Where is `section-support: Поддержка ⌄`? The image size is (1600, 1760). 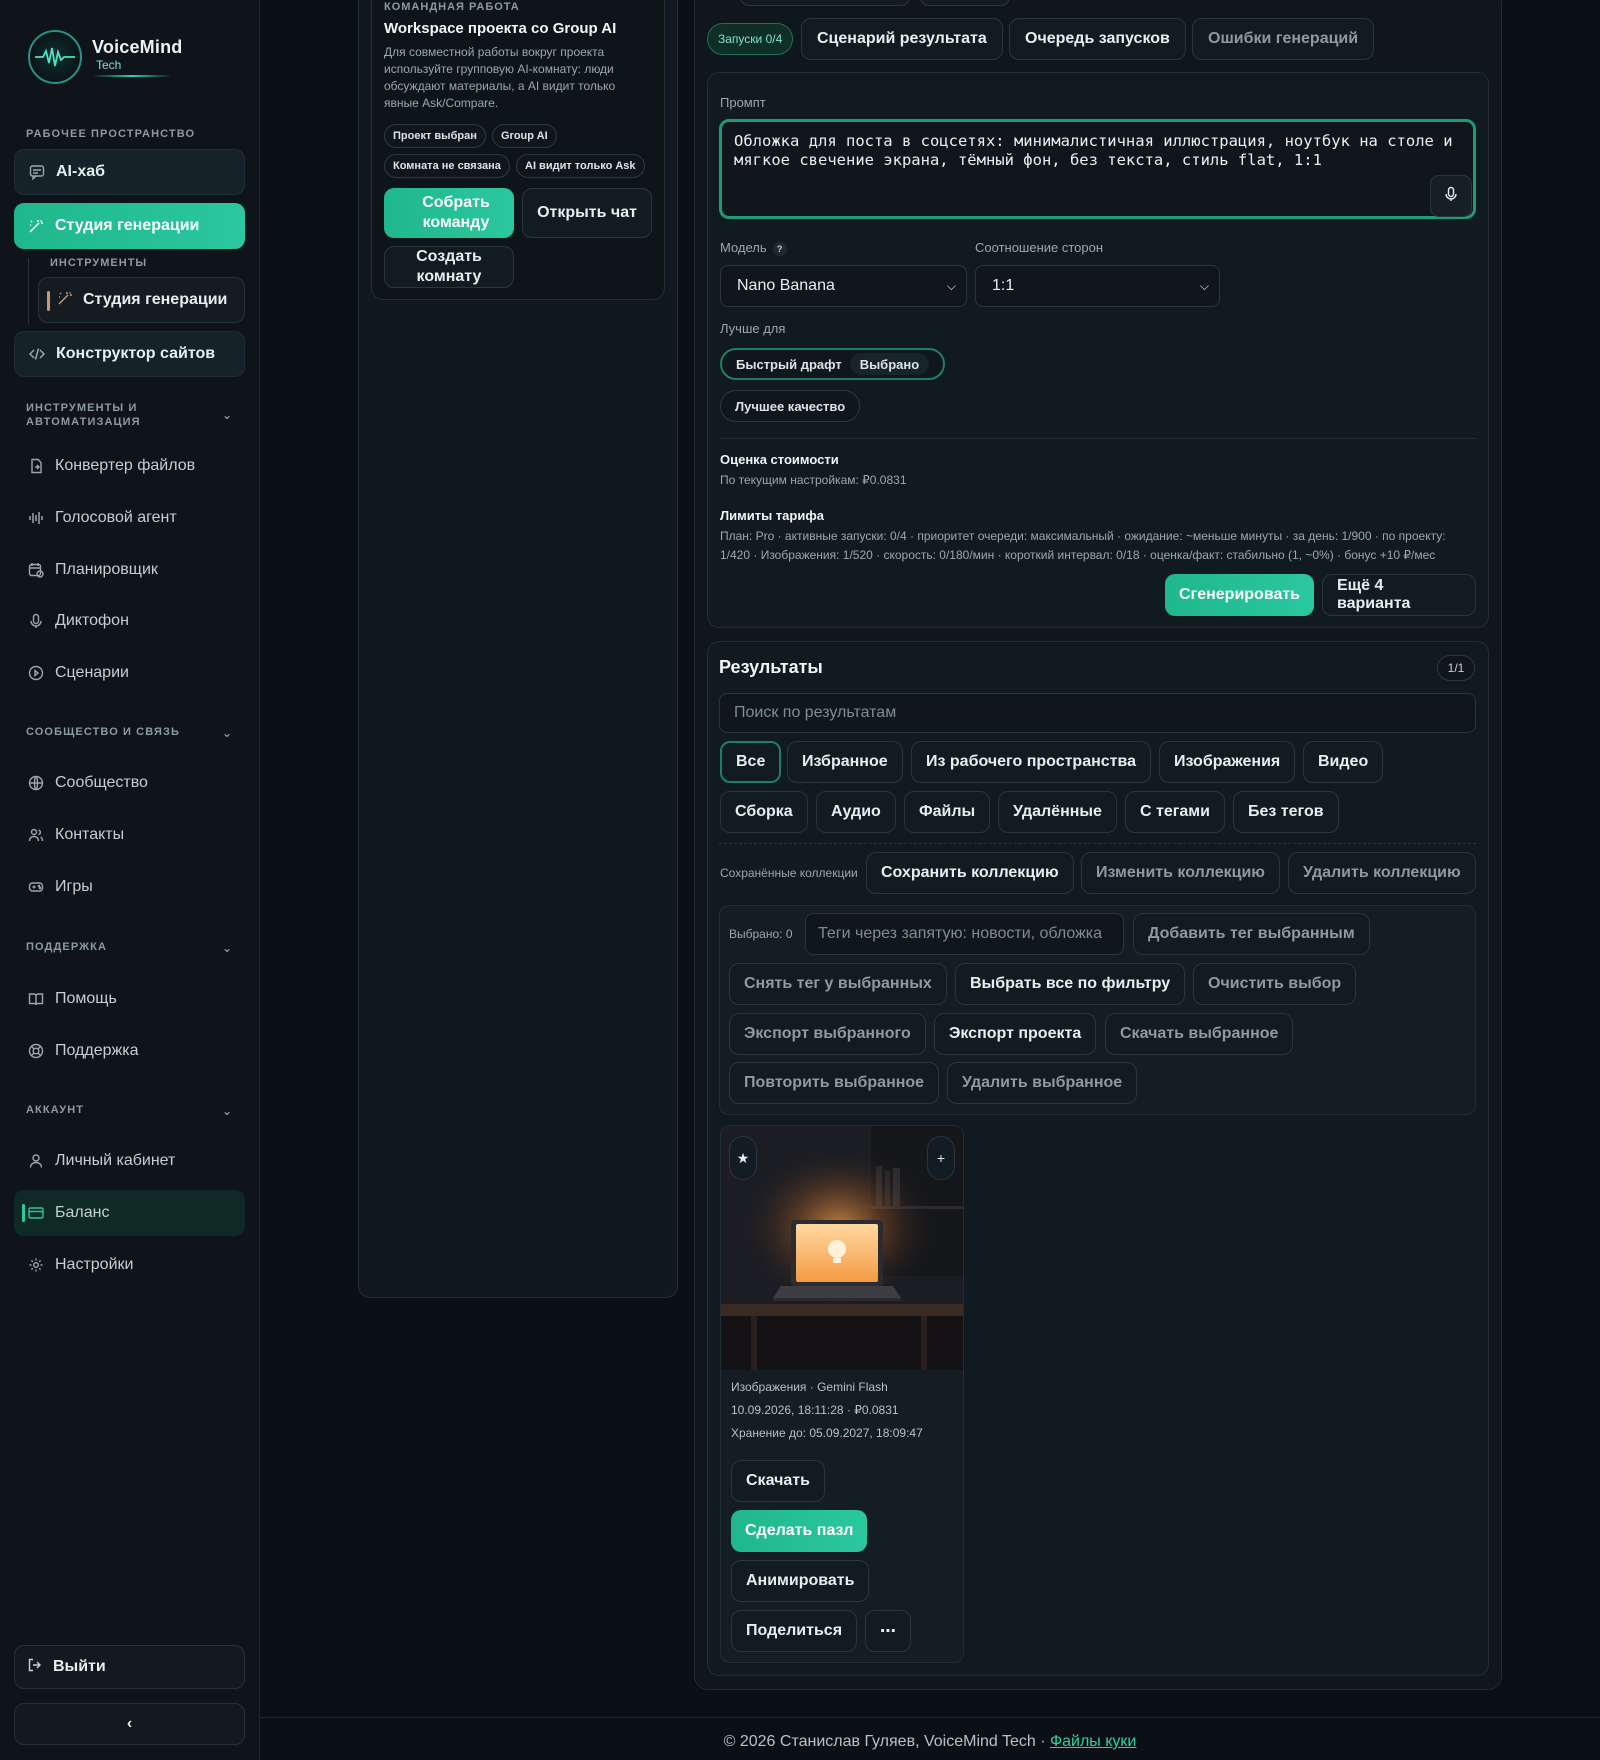
section-support: Поддержка ⌄ is located at coordinates (131, 948).